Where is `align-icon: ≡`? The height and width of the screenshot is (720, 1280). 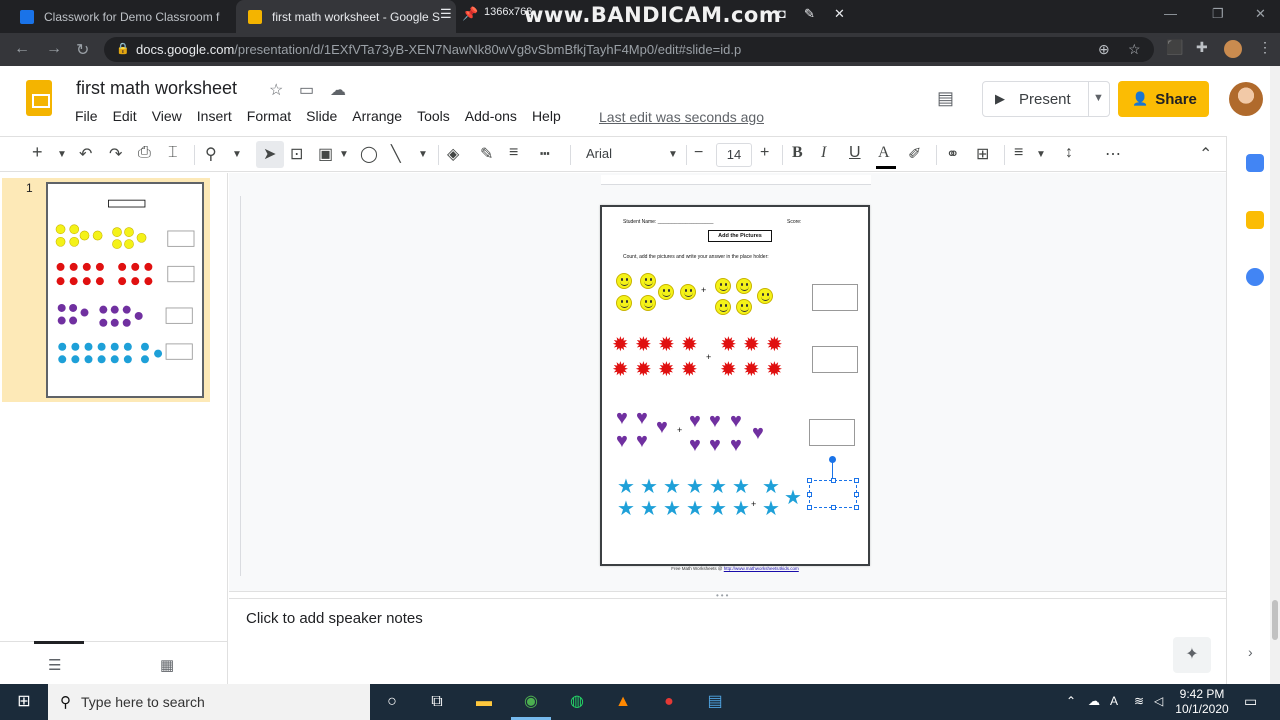
align-icon: ≡ is located at coordinates (1018, 153).